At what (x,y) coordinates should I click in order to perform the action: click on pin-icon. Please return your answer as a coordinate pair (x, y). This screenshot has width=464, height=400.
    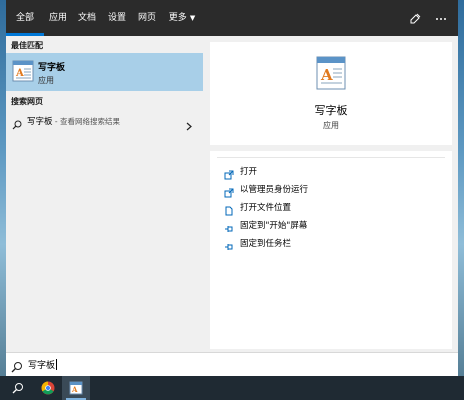
    Looking at the image, I should click on (229, 246).